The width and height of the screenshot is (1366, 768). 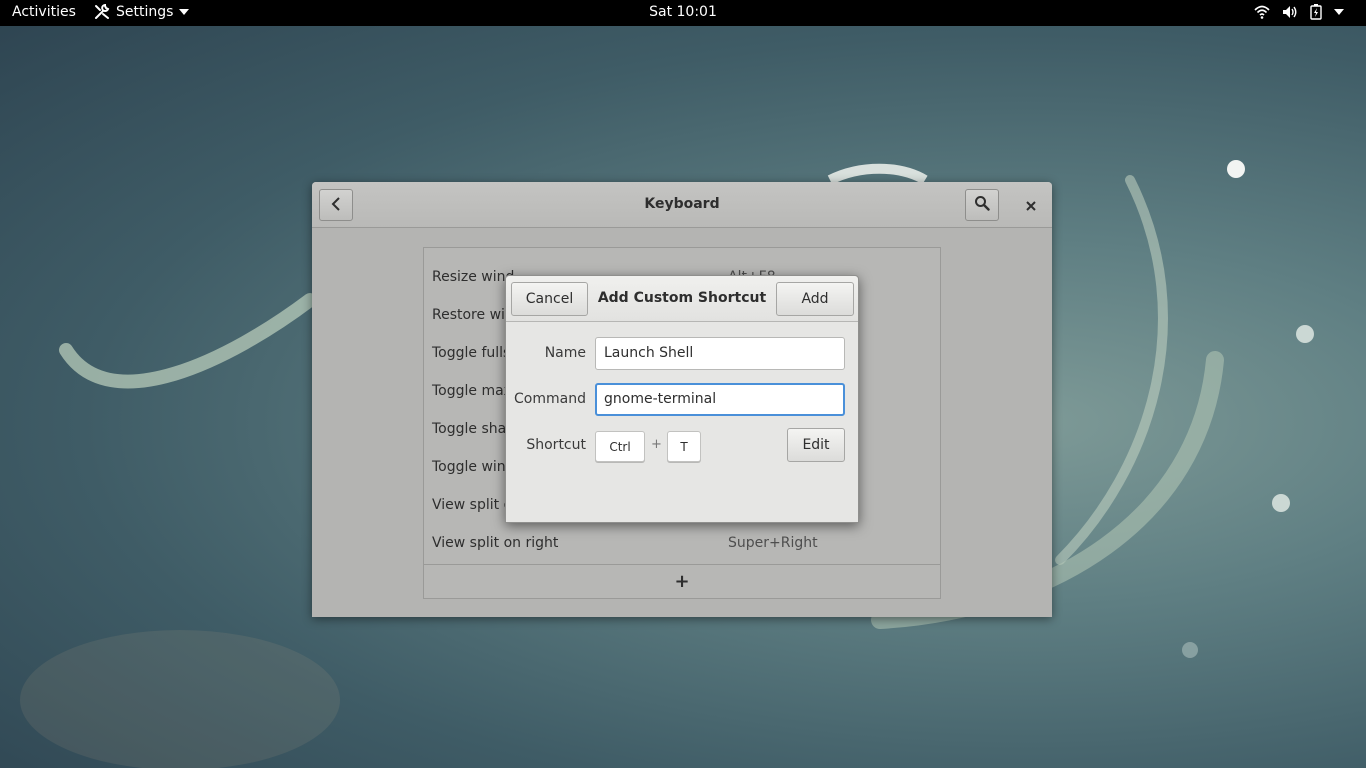 What do you see at coordinates (473, 277) in the screenshot?
I see `shortcut-name: Resize wind` at bounding box center [473, 277].